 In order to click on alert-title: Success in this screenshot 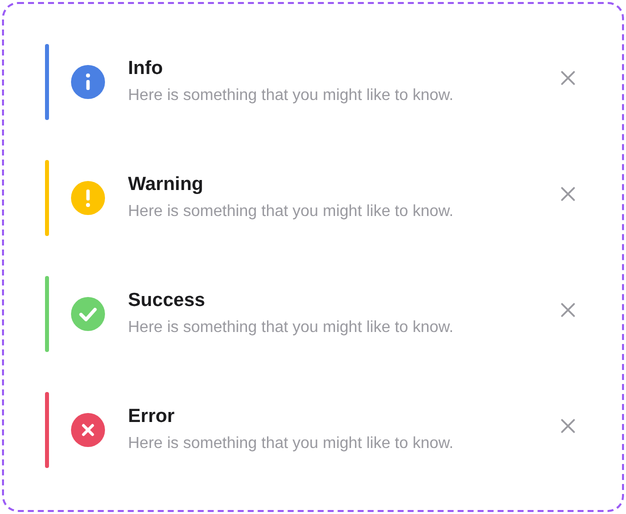, I will do `click(167, 301)`.